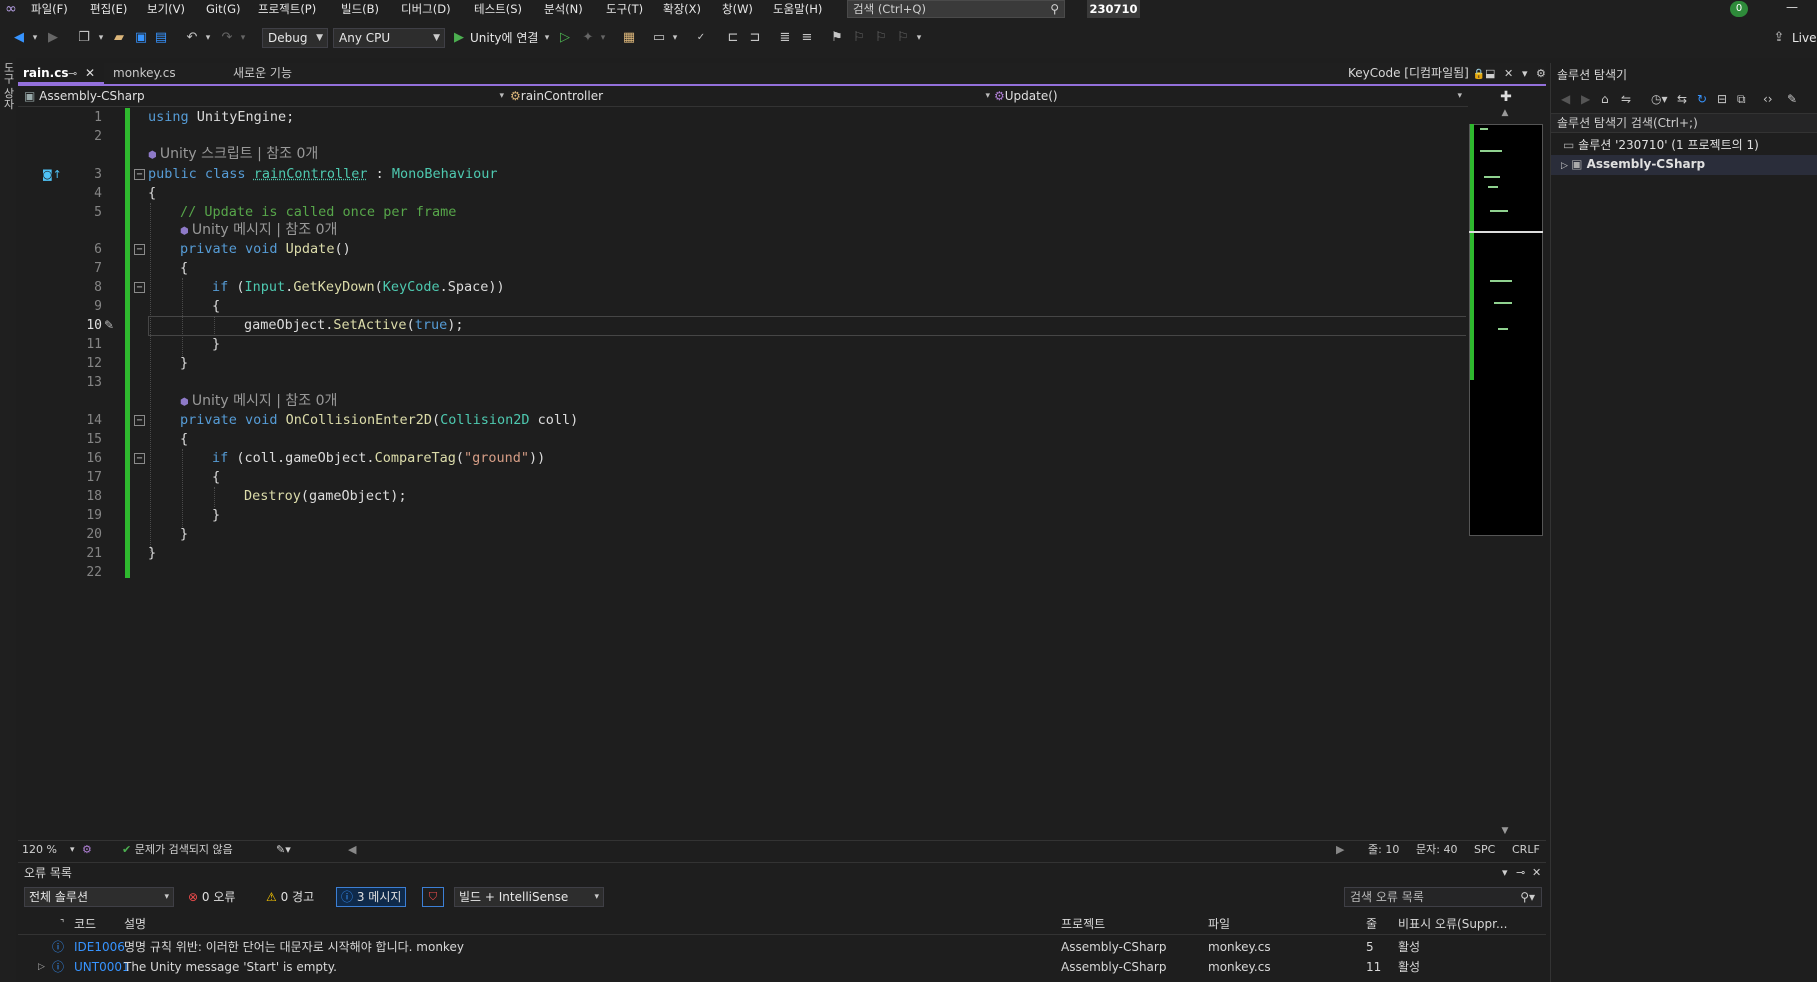 The width and height of the screenshot is (1817, 982). Describe the element at coordinates (565, 38) in the screenshot. I see `start-without-debugging-icon: ▷` at that location.